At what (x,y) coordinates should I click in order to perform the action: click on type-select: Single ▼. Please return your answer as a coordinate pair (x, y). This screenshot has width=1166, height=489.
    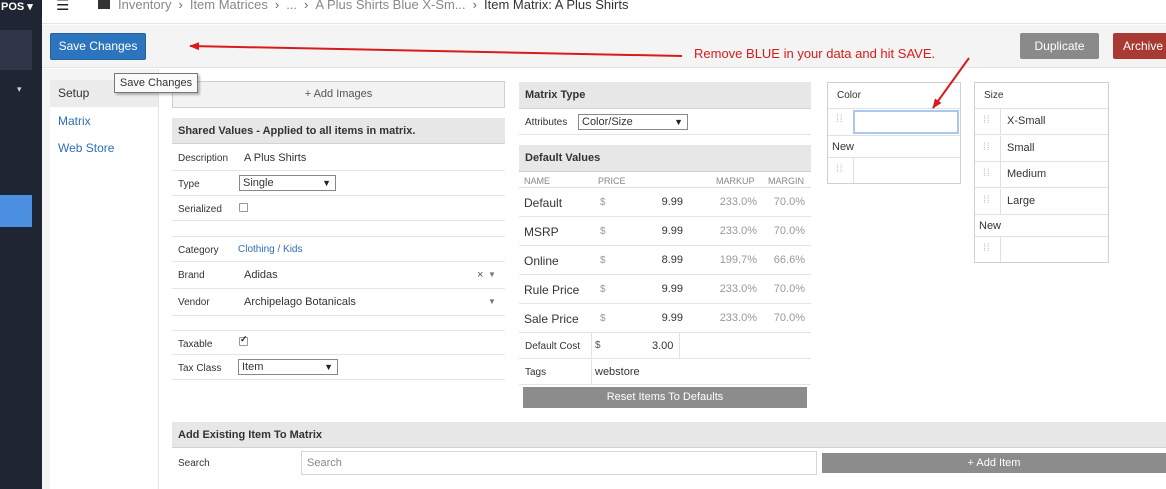
    Looking at the image, I should click on (287, 183).